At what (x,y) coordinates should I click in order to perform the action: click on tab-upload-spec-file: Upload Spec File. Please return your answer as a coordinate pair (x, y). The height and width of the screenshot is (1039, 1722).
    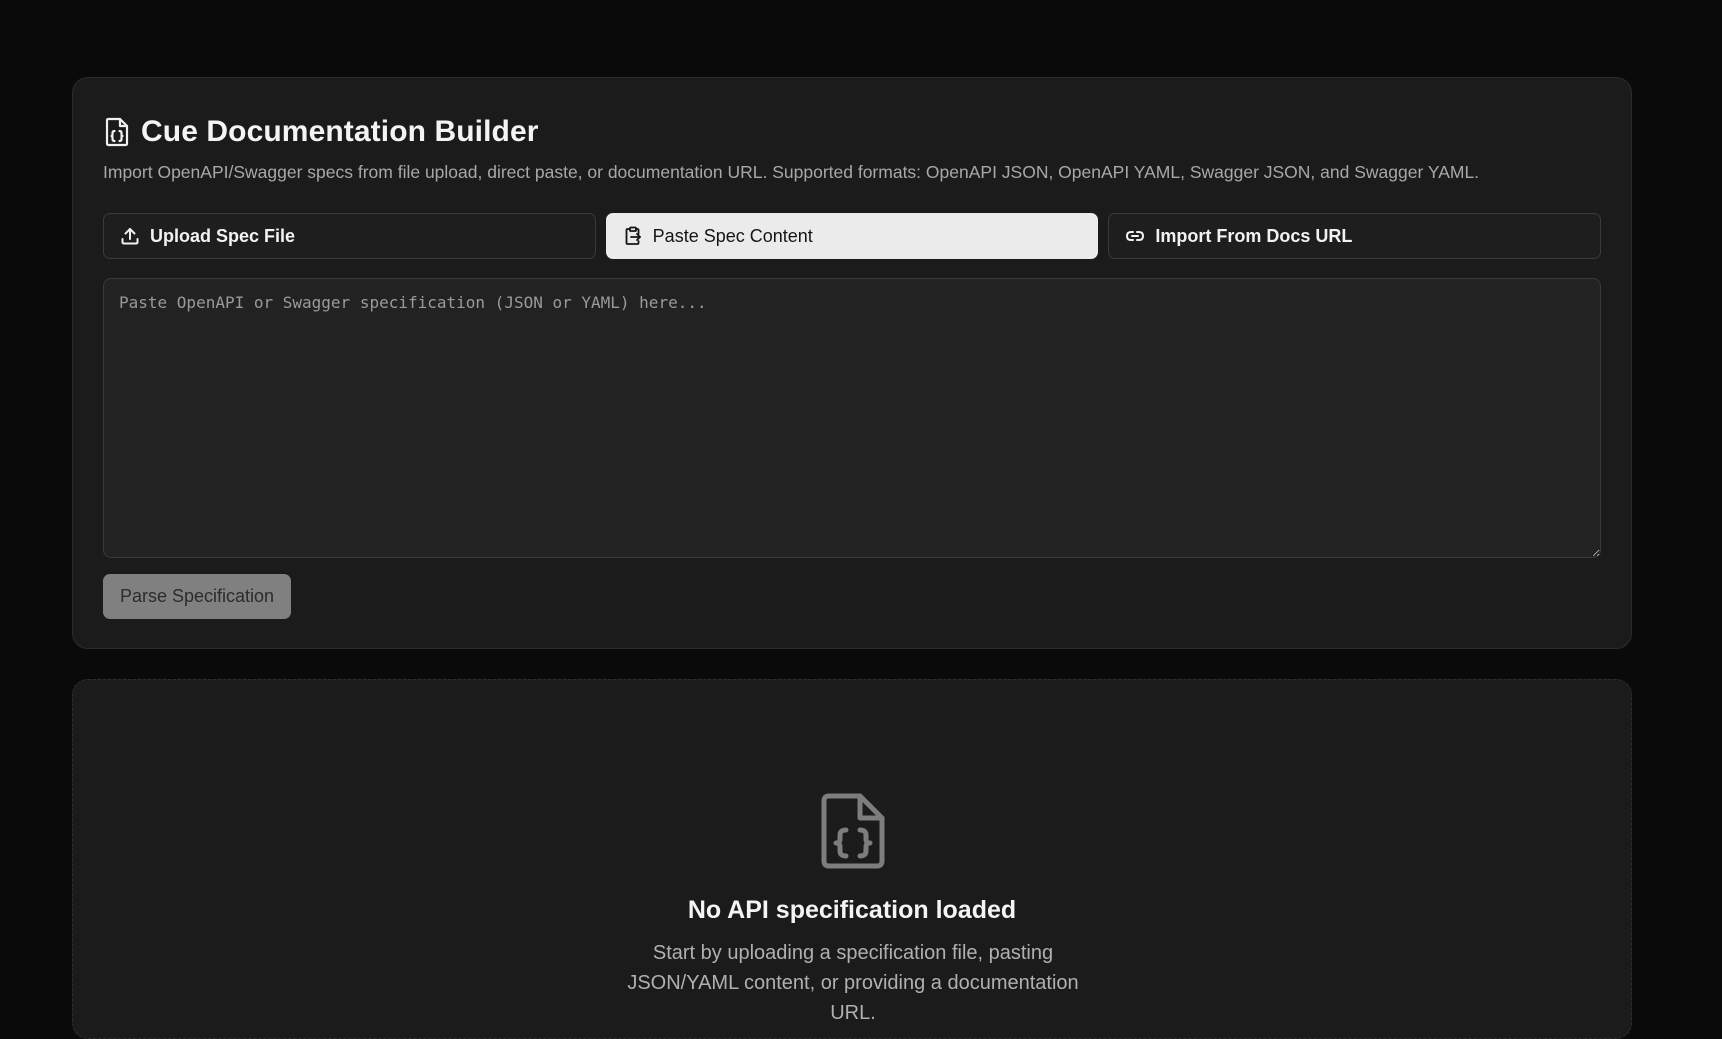
    Looking at the image, I should click on (349, 236).